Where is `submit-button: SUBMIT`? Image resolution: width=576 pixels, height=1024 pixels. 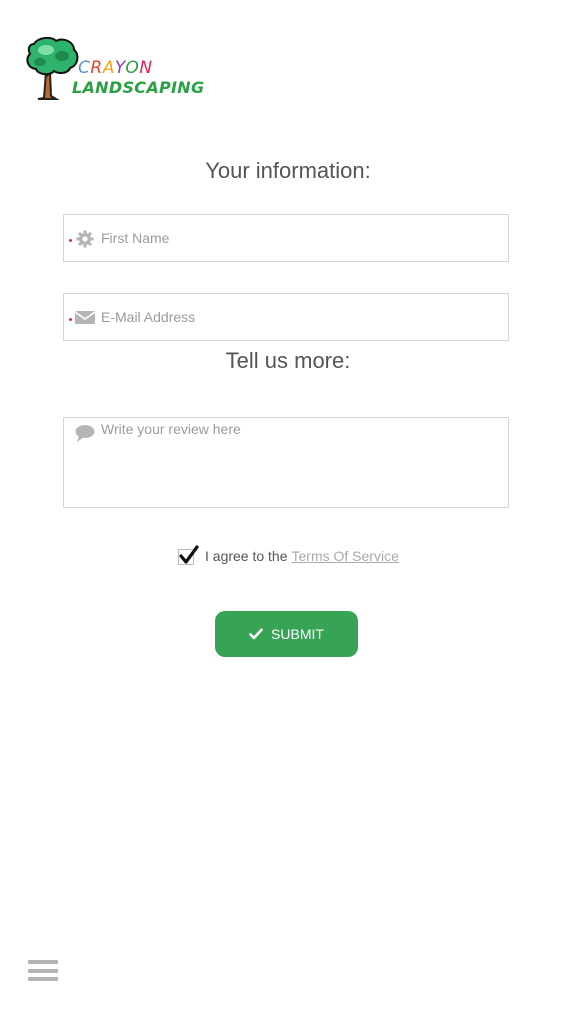
submit-button: SUBMIT is located at coordinates (286, 634).